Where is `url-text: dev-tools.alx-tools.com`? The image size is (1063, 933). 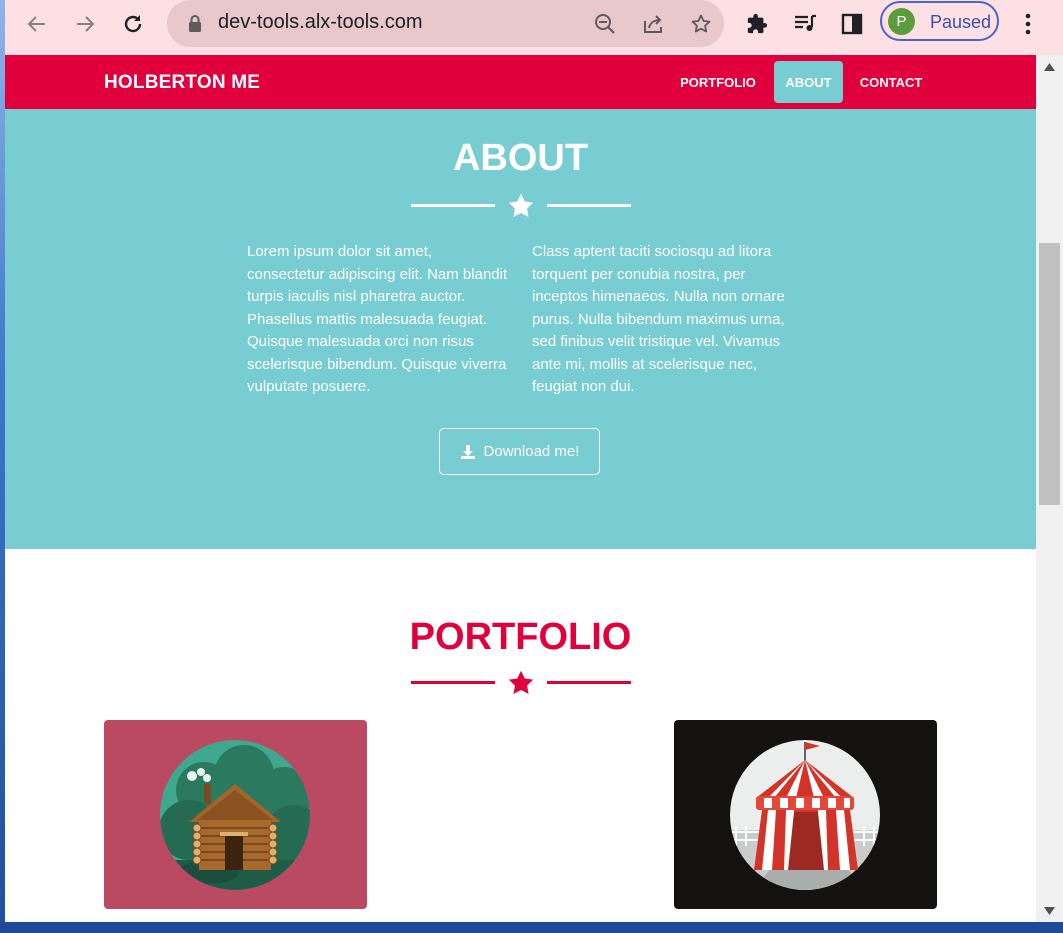 url-text: dev-tools.alx-tools.com is located at coordinates (320, 22).